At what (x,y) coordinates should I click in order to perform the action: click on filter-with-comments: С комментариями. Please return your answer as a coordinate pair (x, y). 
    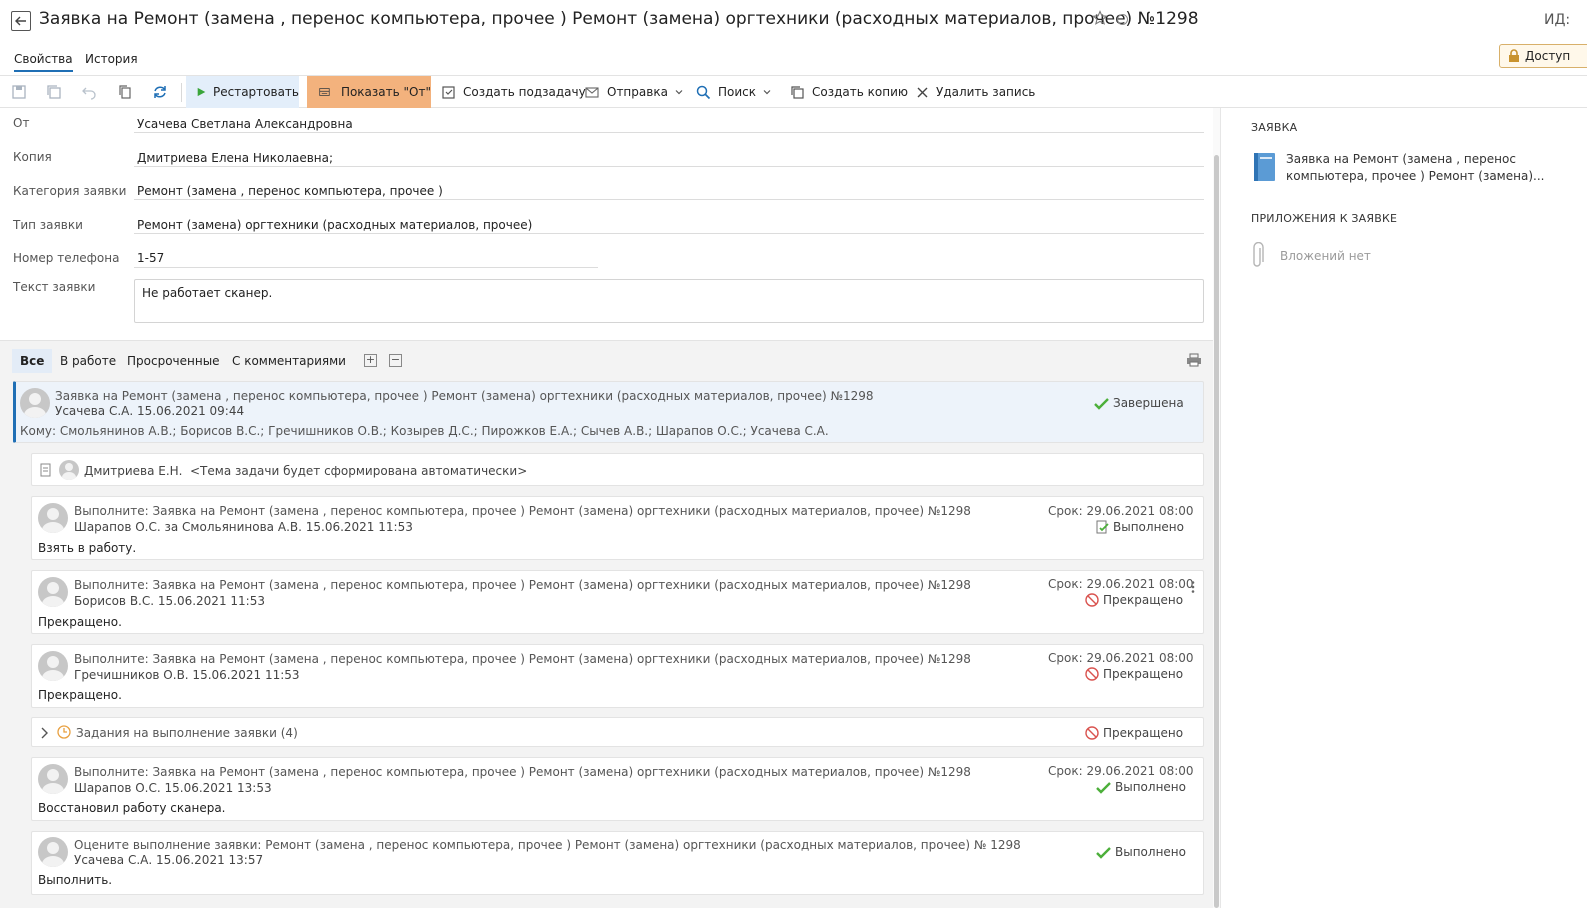
    Looking at the image, I should click on (289, 361).